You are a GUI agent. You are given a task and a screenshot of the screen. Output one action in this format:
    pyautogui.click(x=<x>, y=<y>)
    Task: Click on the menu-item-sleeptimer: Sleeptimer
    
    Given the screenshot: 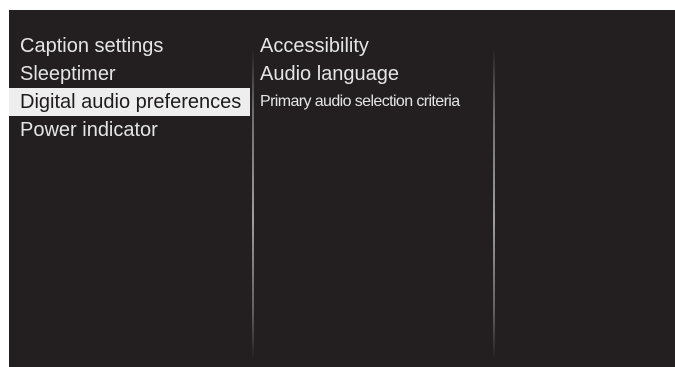 What is the action you would take?
    pyautogui.click(x=129, y=74)
    